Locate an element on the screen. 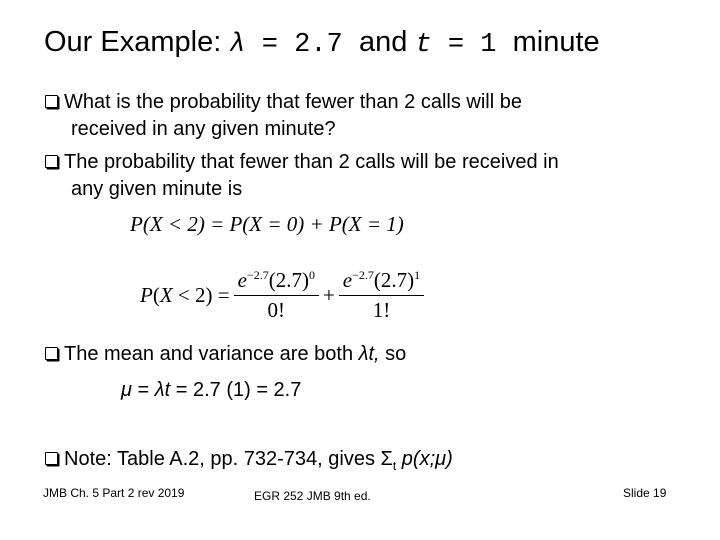 The height and width of the screenshot is (540, 720). formula-lhs: P(X < 2) = is located at coordinates (185, 295).